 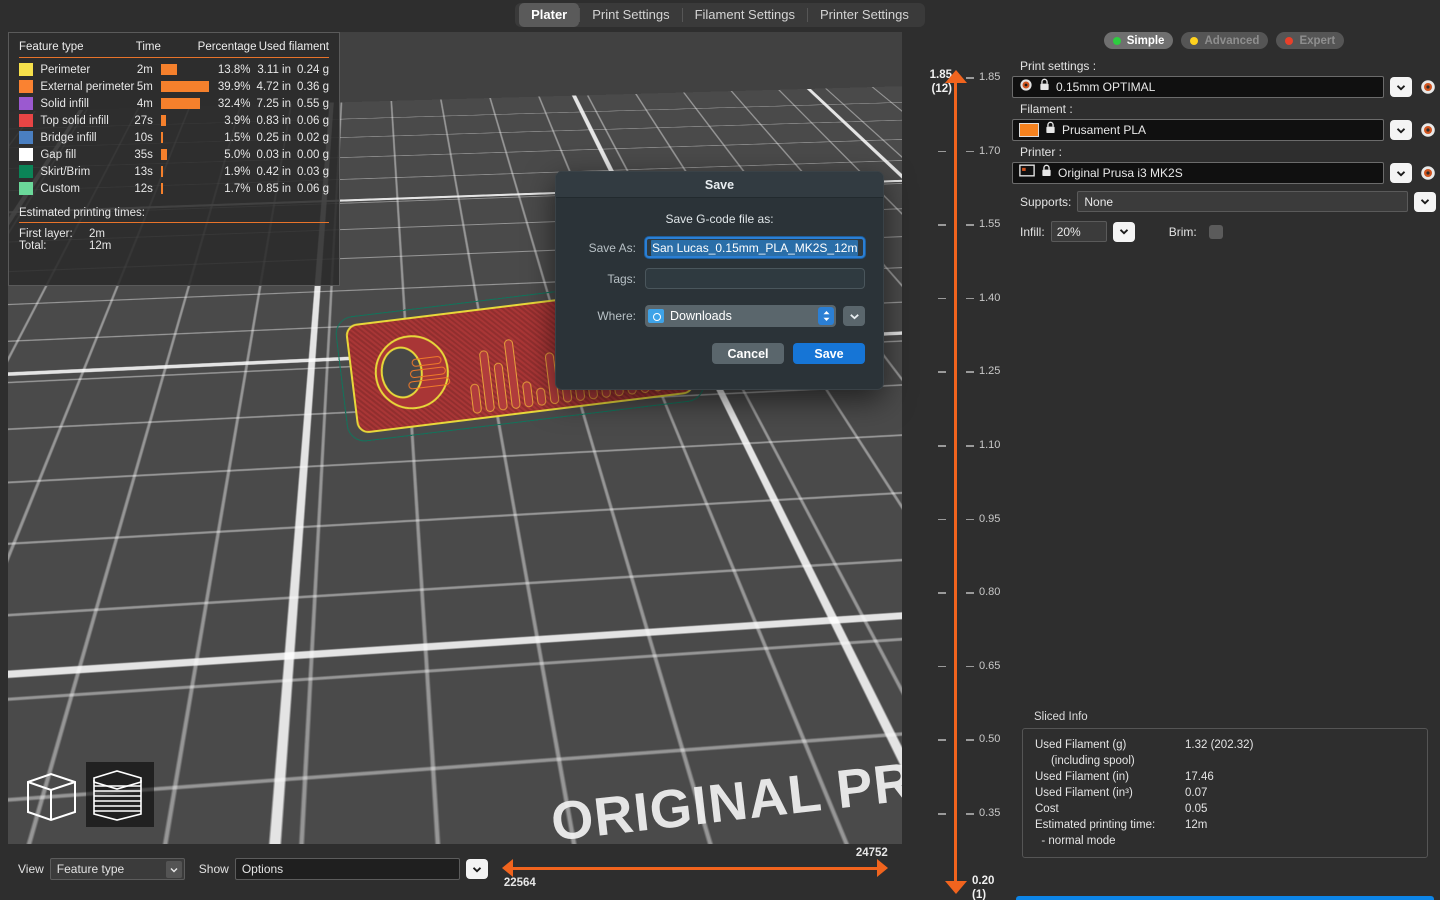 What do you see at coordinates (719, 219) in the screenshot?
I see `save-dialog-subtitle: Save G-code file as:` at bounding box center [719, 219].